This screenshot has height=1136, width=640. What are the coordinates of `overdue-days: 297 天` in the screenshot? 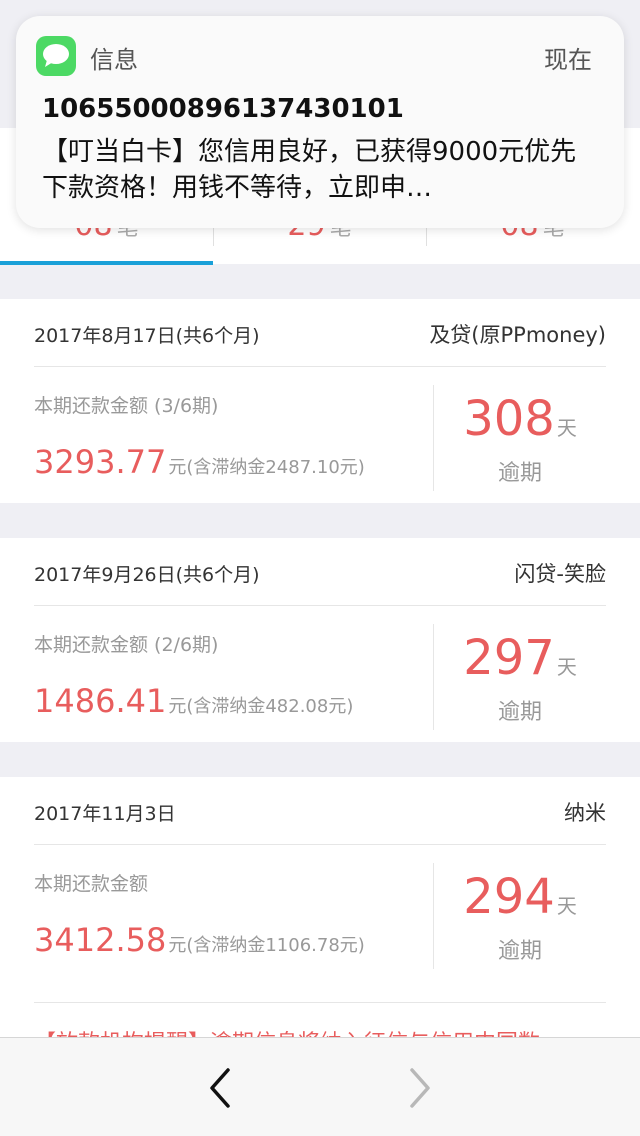 It's located at (520, 658).